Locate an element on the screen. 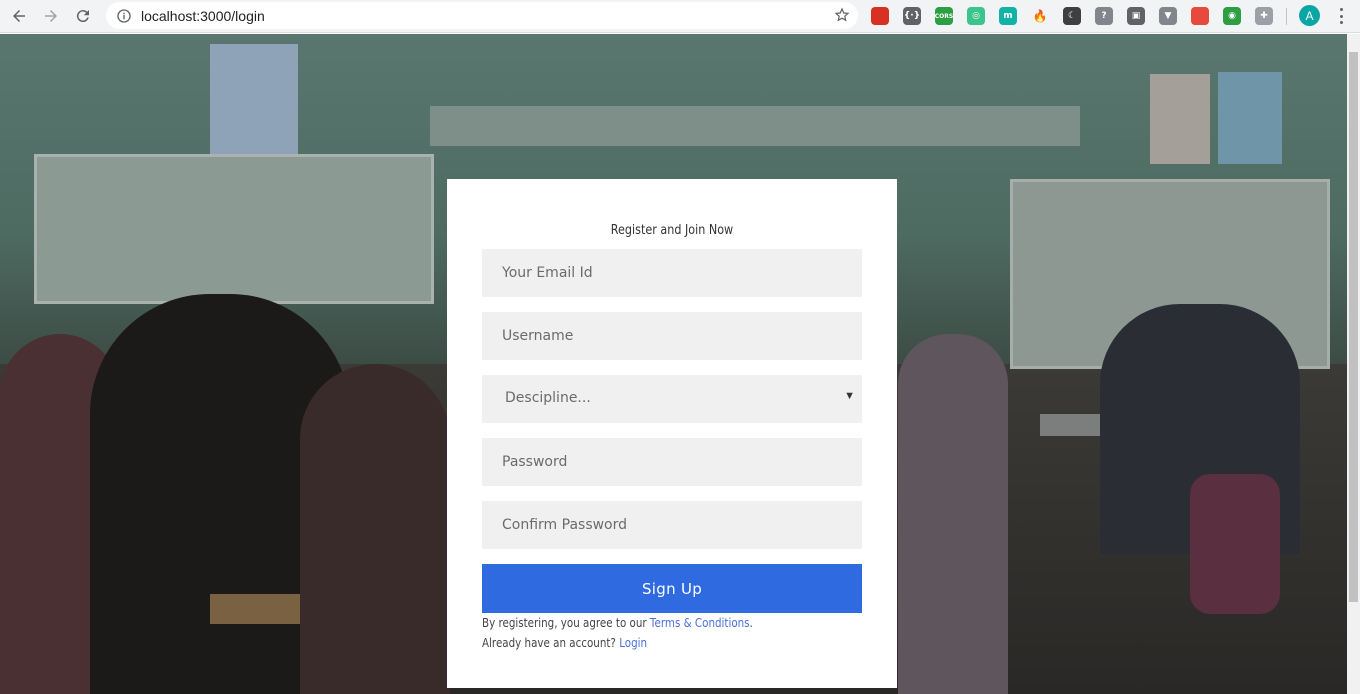 Image resolution: width=1360 pixels, height=694 pixels. reload-icon is located at coordinates (83, 16).